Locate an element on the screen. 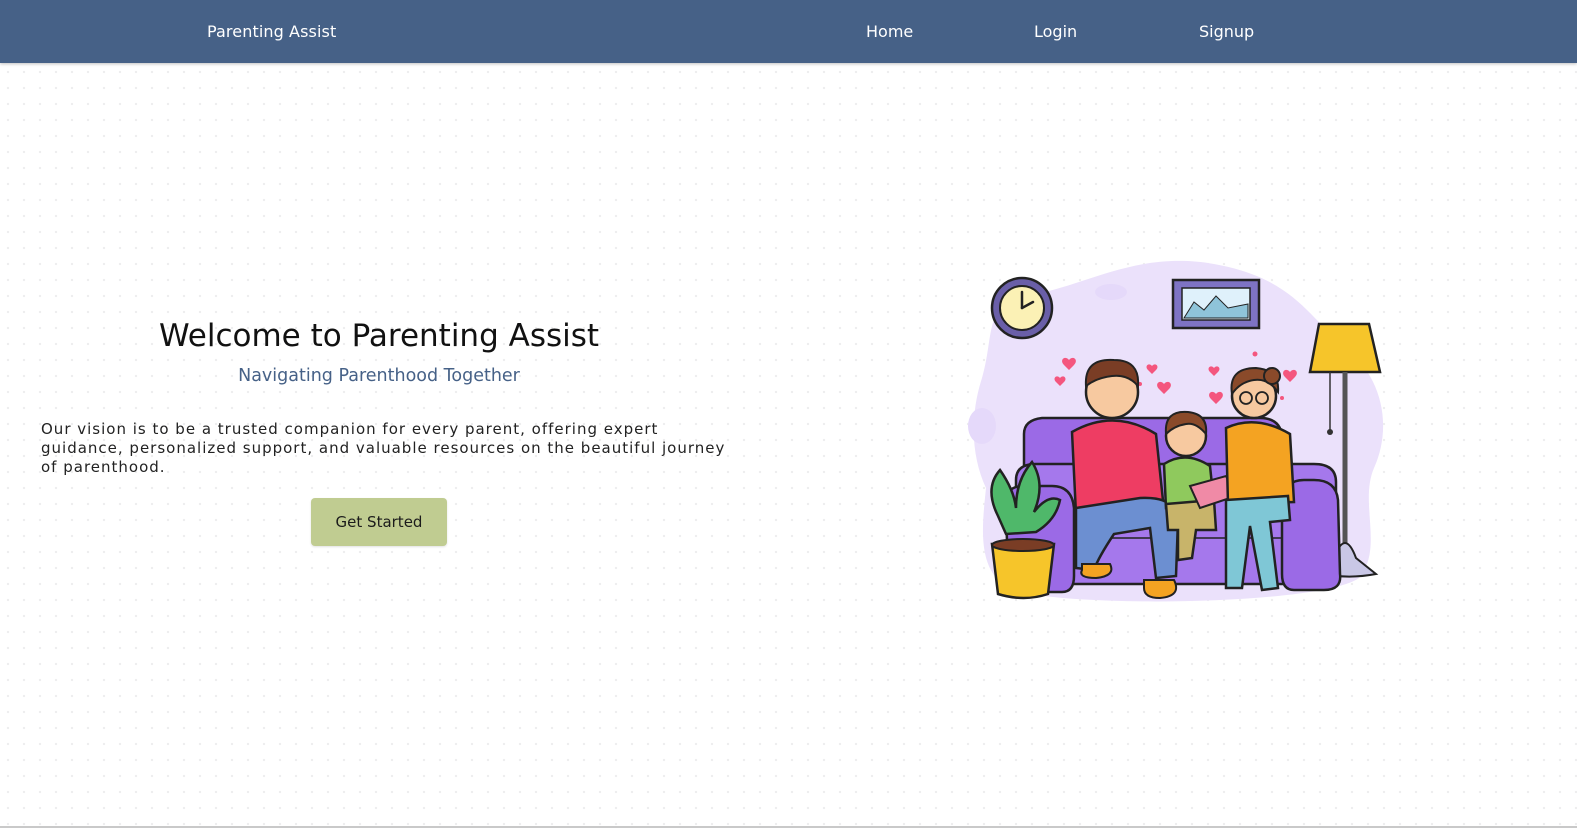 This screenshot has width=1577, height=828. get-started-button: Get Started is located at coordinates (379, 522).